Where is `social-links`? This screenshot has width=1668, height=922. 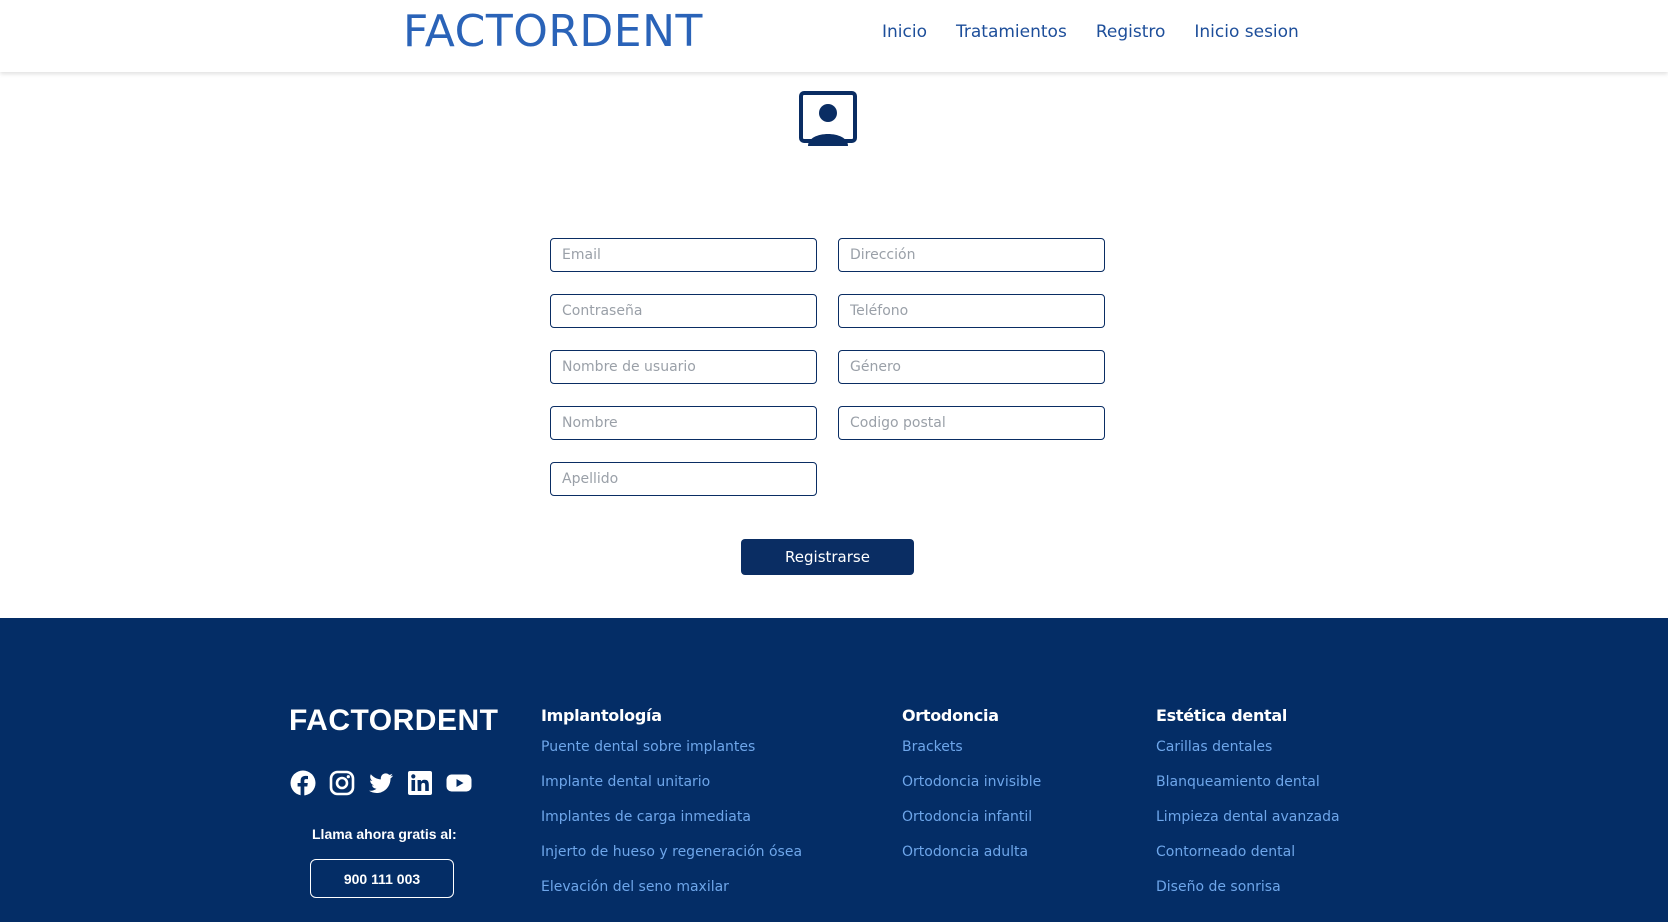 social-links is located at coordinates (381, 783).